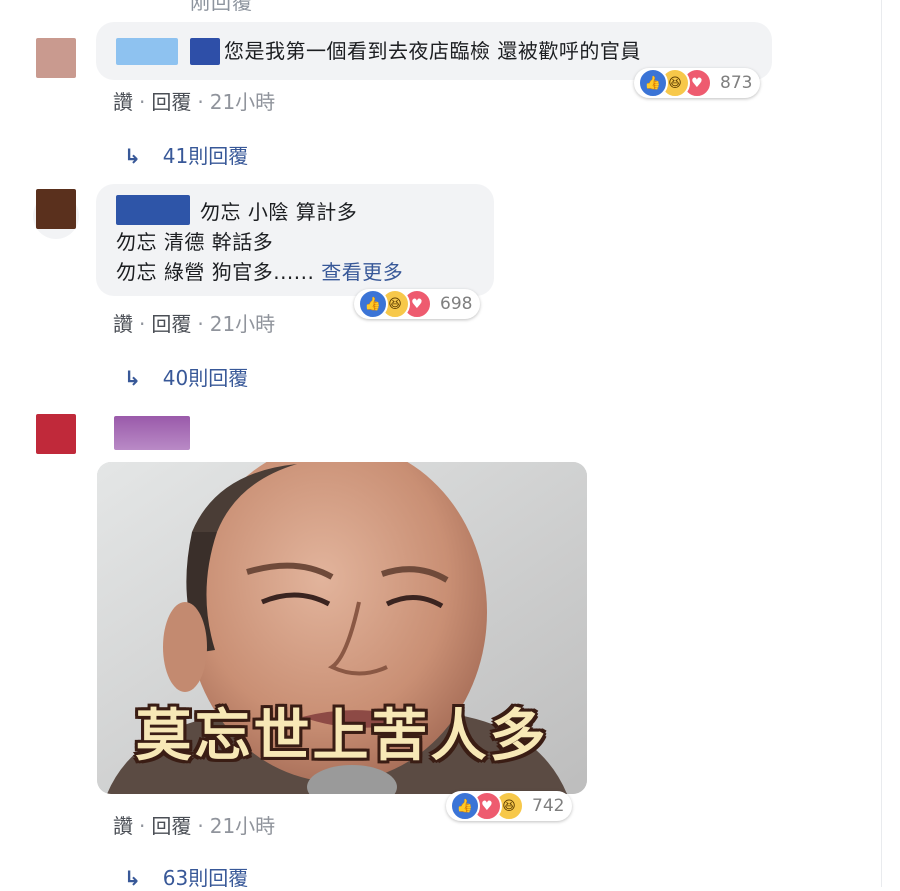 This screenshot has height=891, width=900. What do you see at coordinates (342, 736) in the screenshot?
I see `photo-caption: 莫忘世上苦人多` at bounding box center [342, 736].